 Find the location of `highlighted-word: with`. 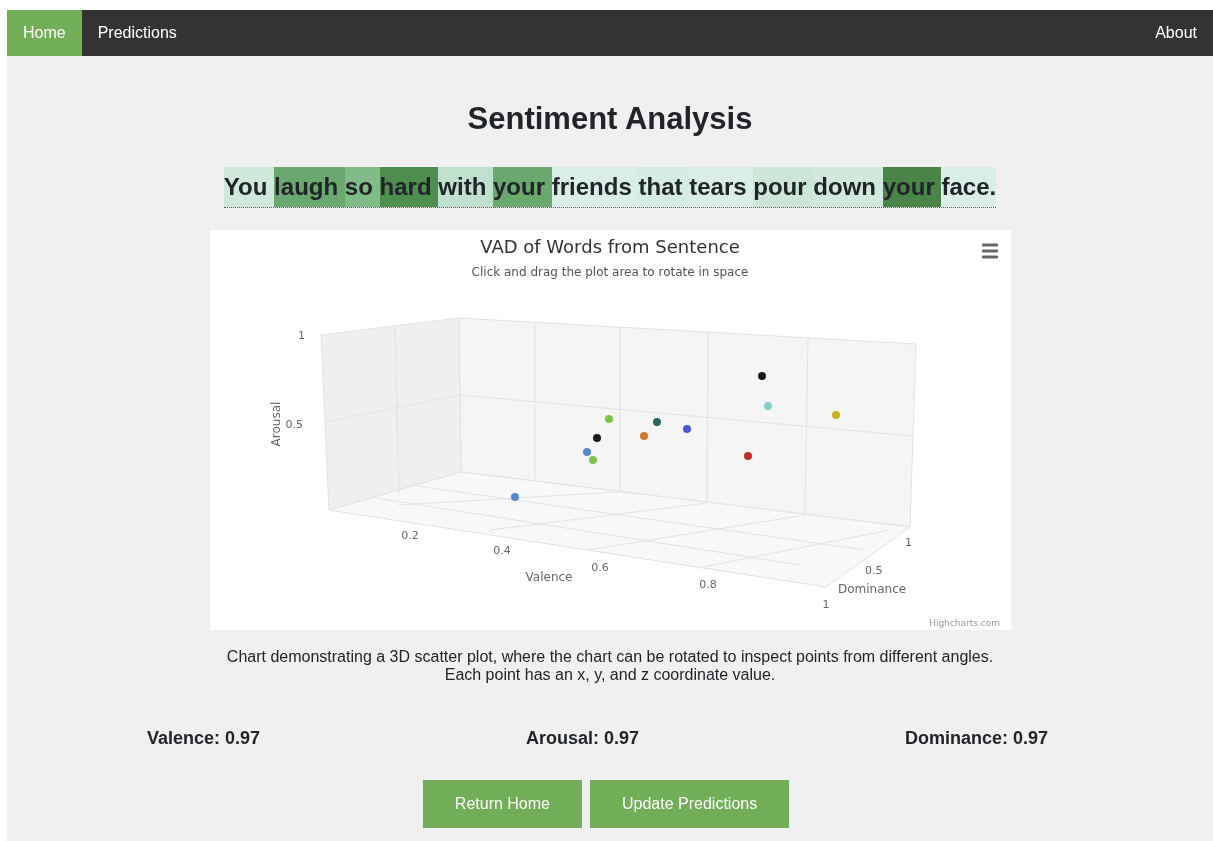

highlighted-word: with is located at coordinates (465, 187).